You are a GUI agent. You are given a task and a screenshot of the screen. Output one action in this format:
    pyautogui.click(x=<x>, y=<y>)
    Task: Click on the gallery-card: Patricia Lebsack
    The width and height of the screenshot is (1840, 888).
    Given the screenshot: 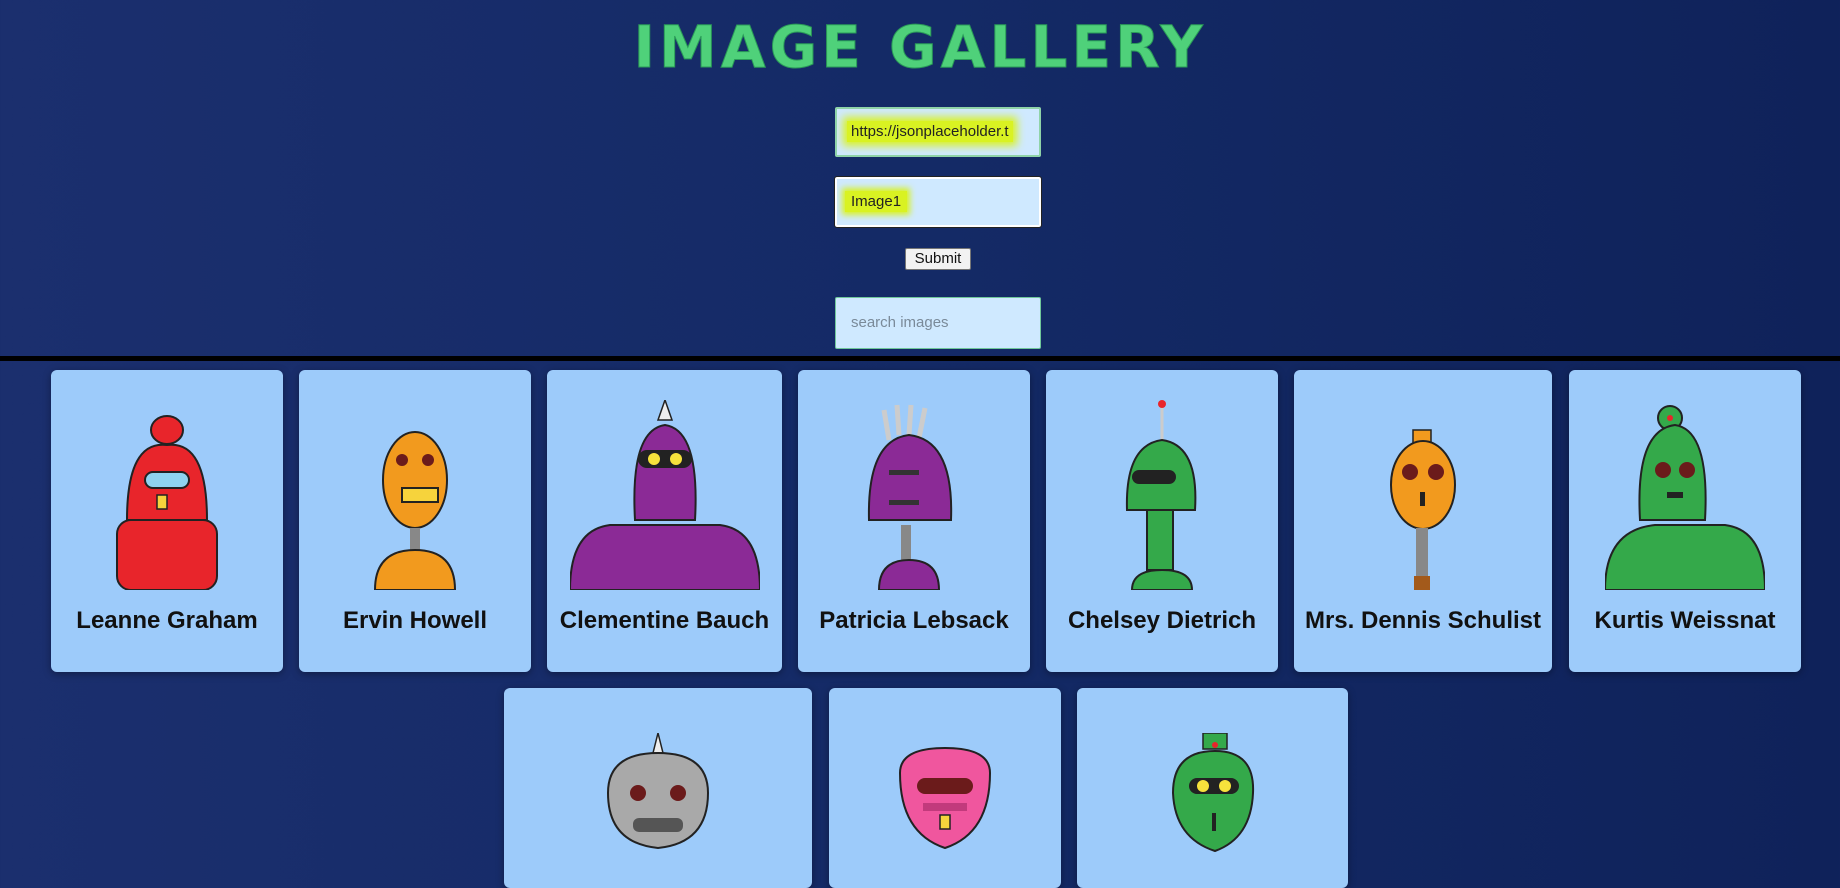 What is the action you would take?
    pyautogui.click(x=914, y=521)
    